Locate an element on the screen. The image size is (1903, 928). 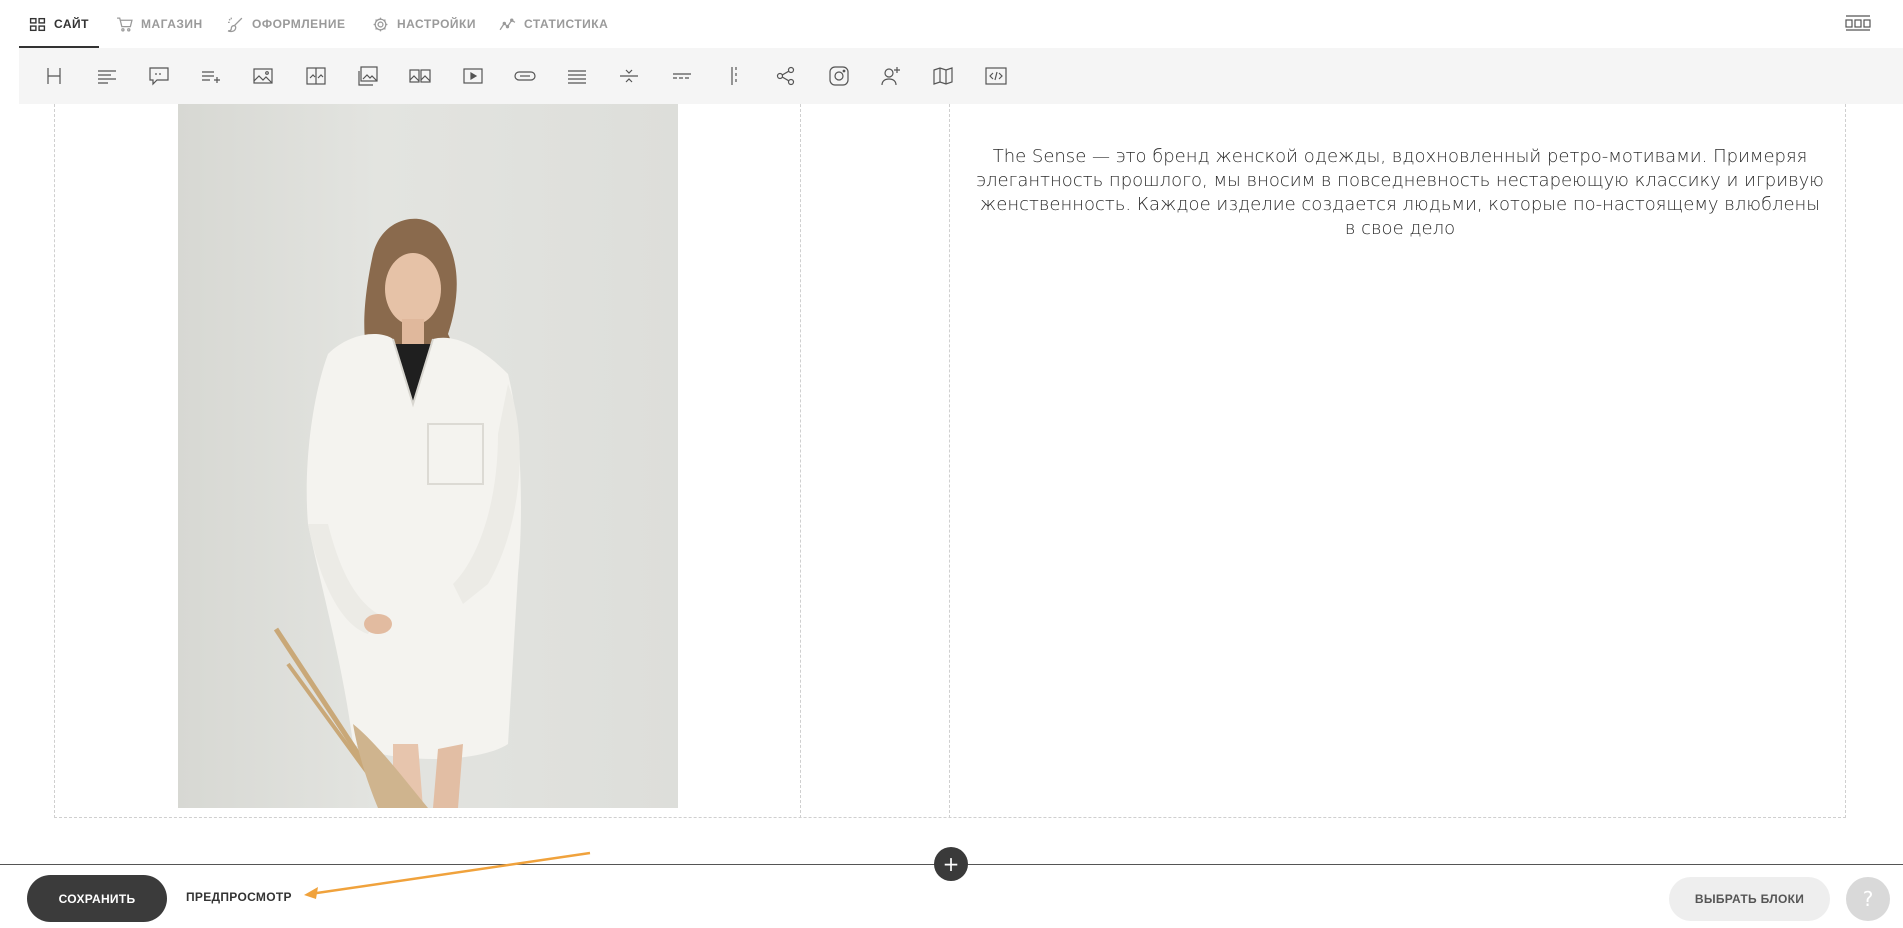
tool-image-text is located at coordinates (368, 76).